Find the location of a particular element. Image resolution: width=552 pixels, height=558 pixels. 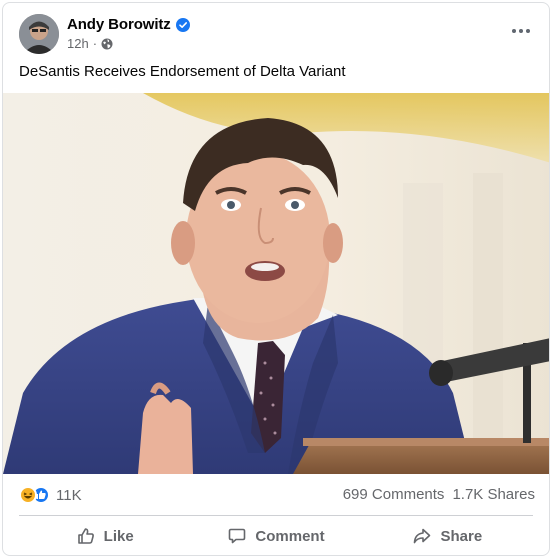

comment-label: Comment is located at coordinates (290, 536).